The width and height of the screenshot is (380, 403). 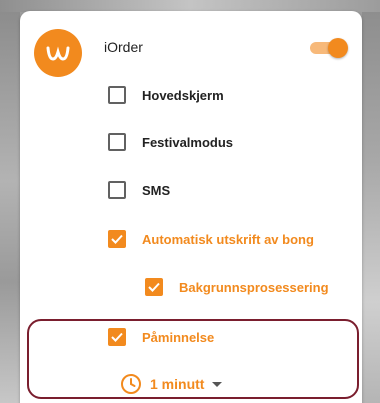 I want to click on option-label: Automatisk utskrift av bong, so click(x=228, y=239).